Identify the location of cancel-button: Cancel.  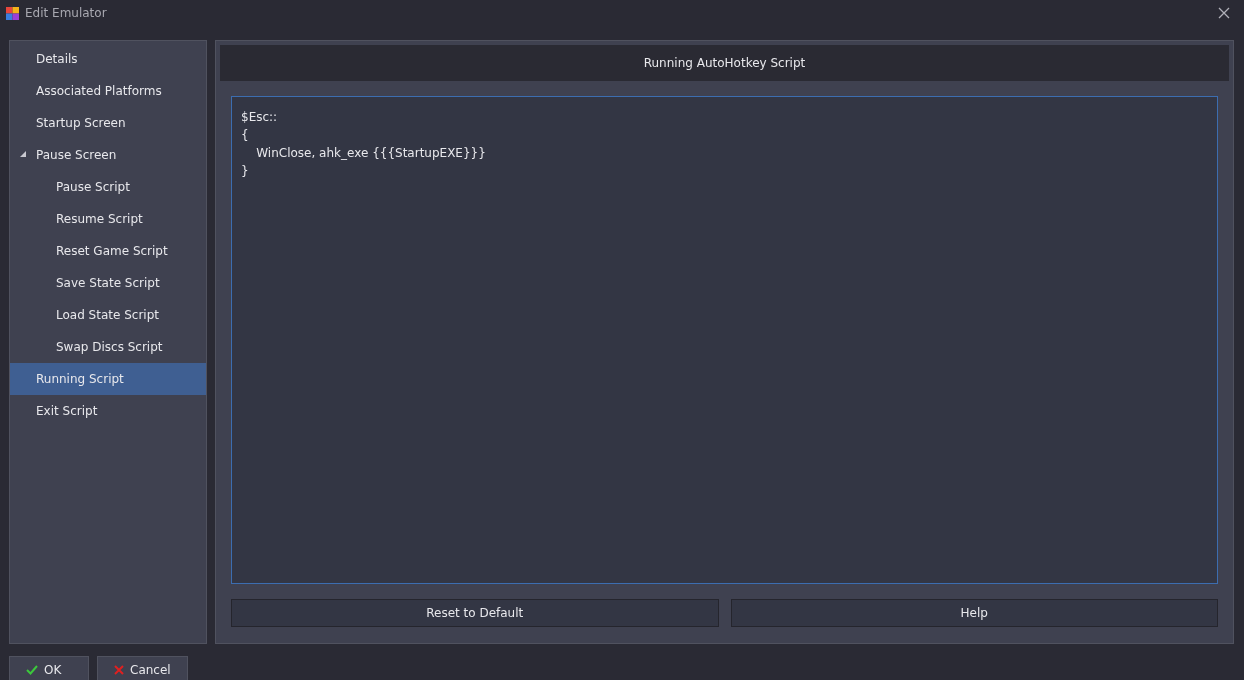
(142, 668).